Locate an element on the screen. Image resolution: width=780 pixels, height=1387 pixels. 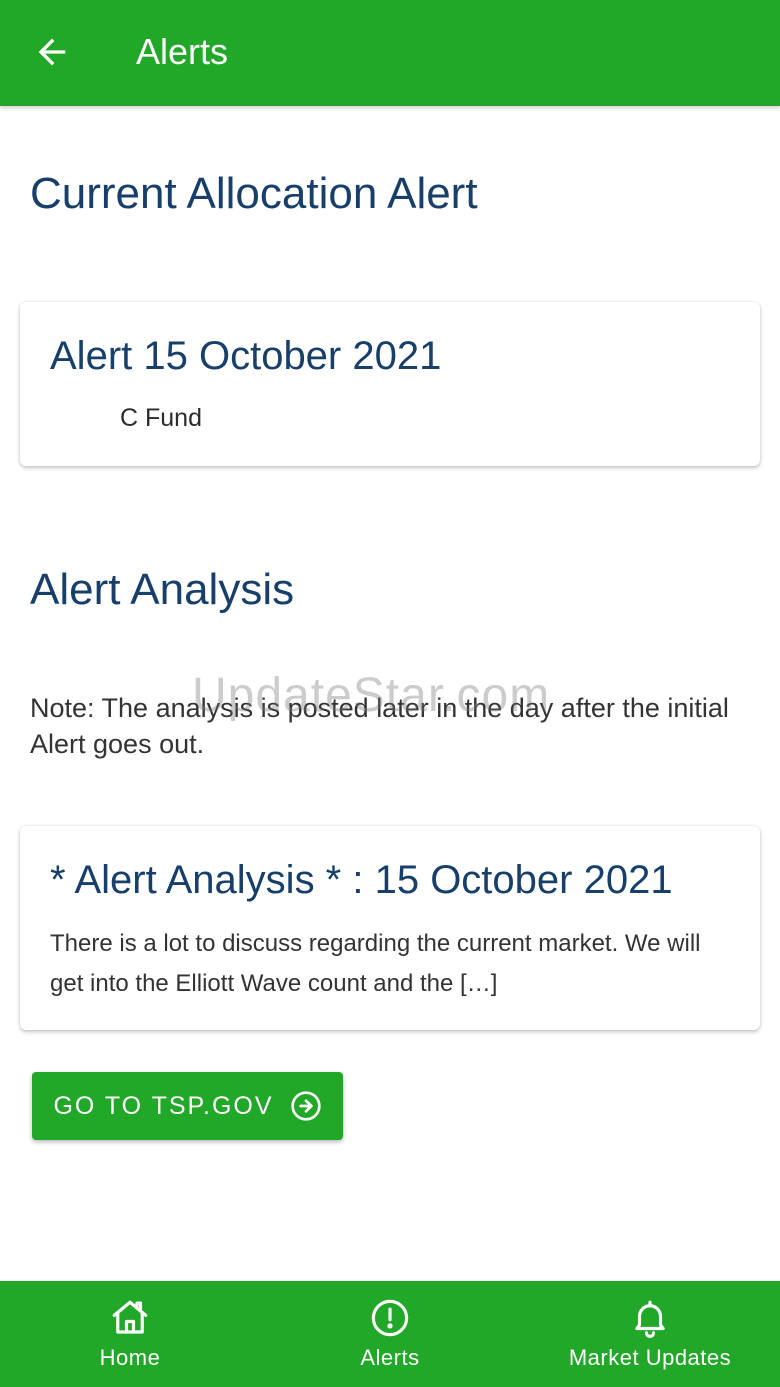
current-allocation-heading: Current Allocation Alert is located at coordinates (254, 193).